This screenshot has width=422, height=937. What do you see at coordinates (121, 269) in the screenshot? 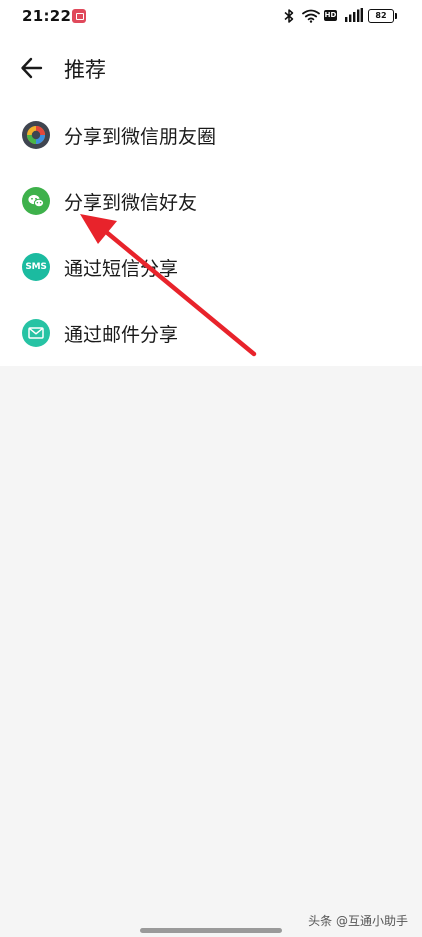
I see `share-label: 通过短信分享` at bounding box center [121, 269].